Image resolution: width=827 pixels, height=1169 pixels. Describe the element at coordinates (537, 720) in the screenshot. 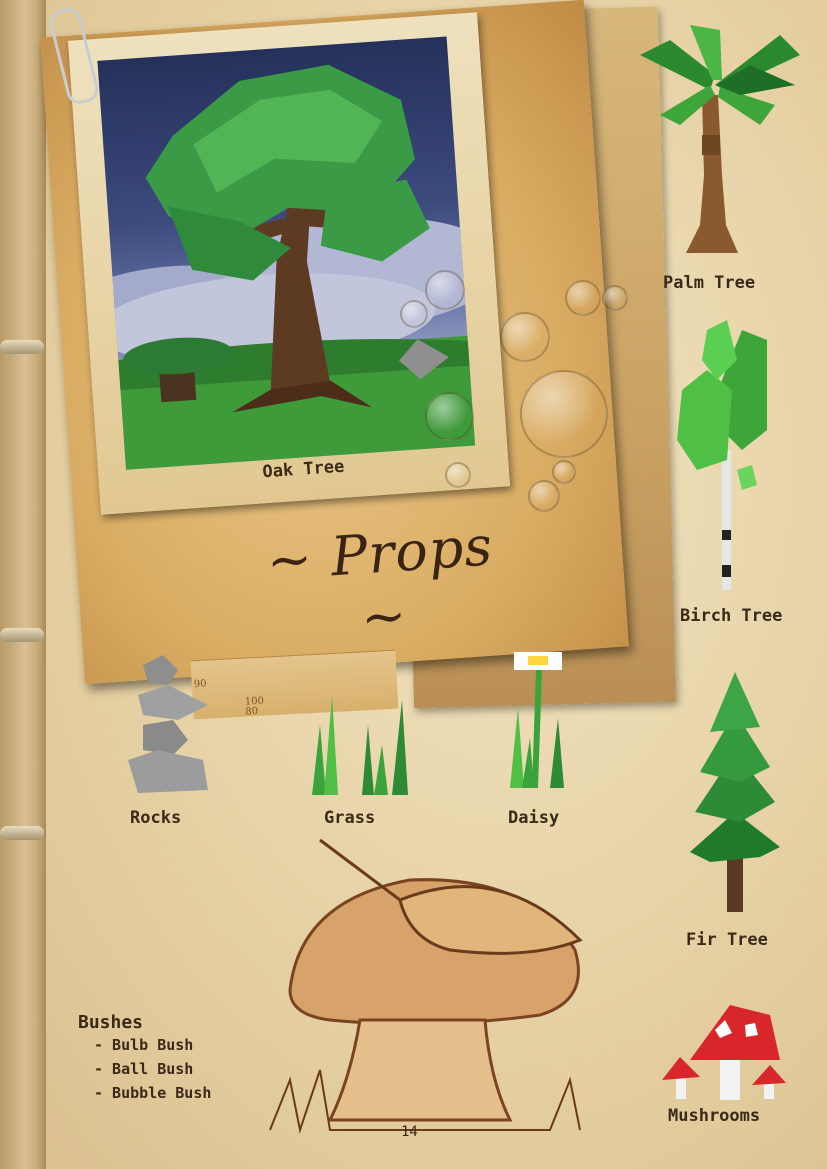

I see `daisy-icon` at that location.